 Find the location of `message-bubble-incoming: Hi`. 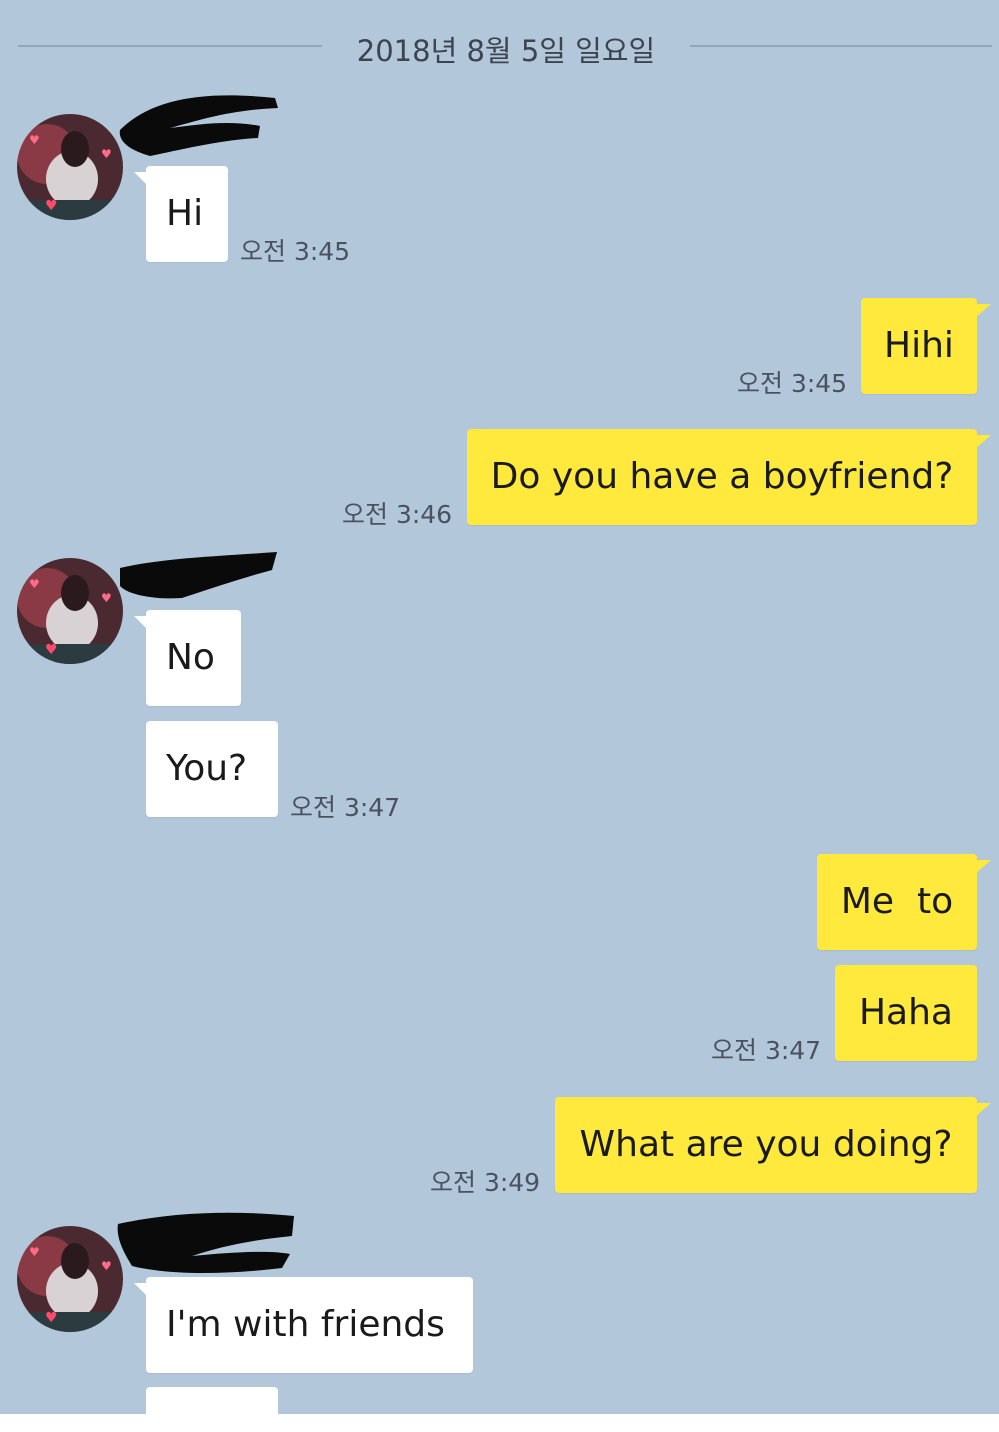

message-bubble-incoming: Hi is located at coordinates (181, 214).